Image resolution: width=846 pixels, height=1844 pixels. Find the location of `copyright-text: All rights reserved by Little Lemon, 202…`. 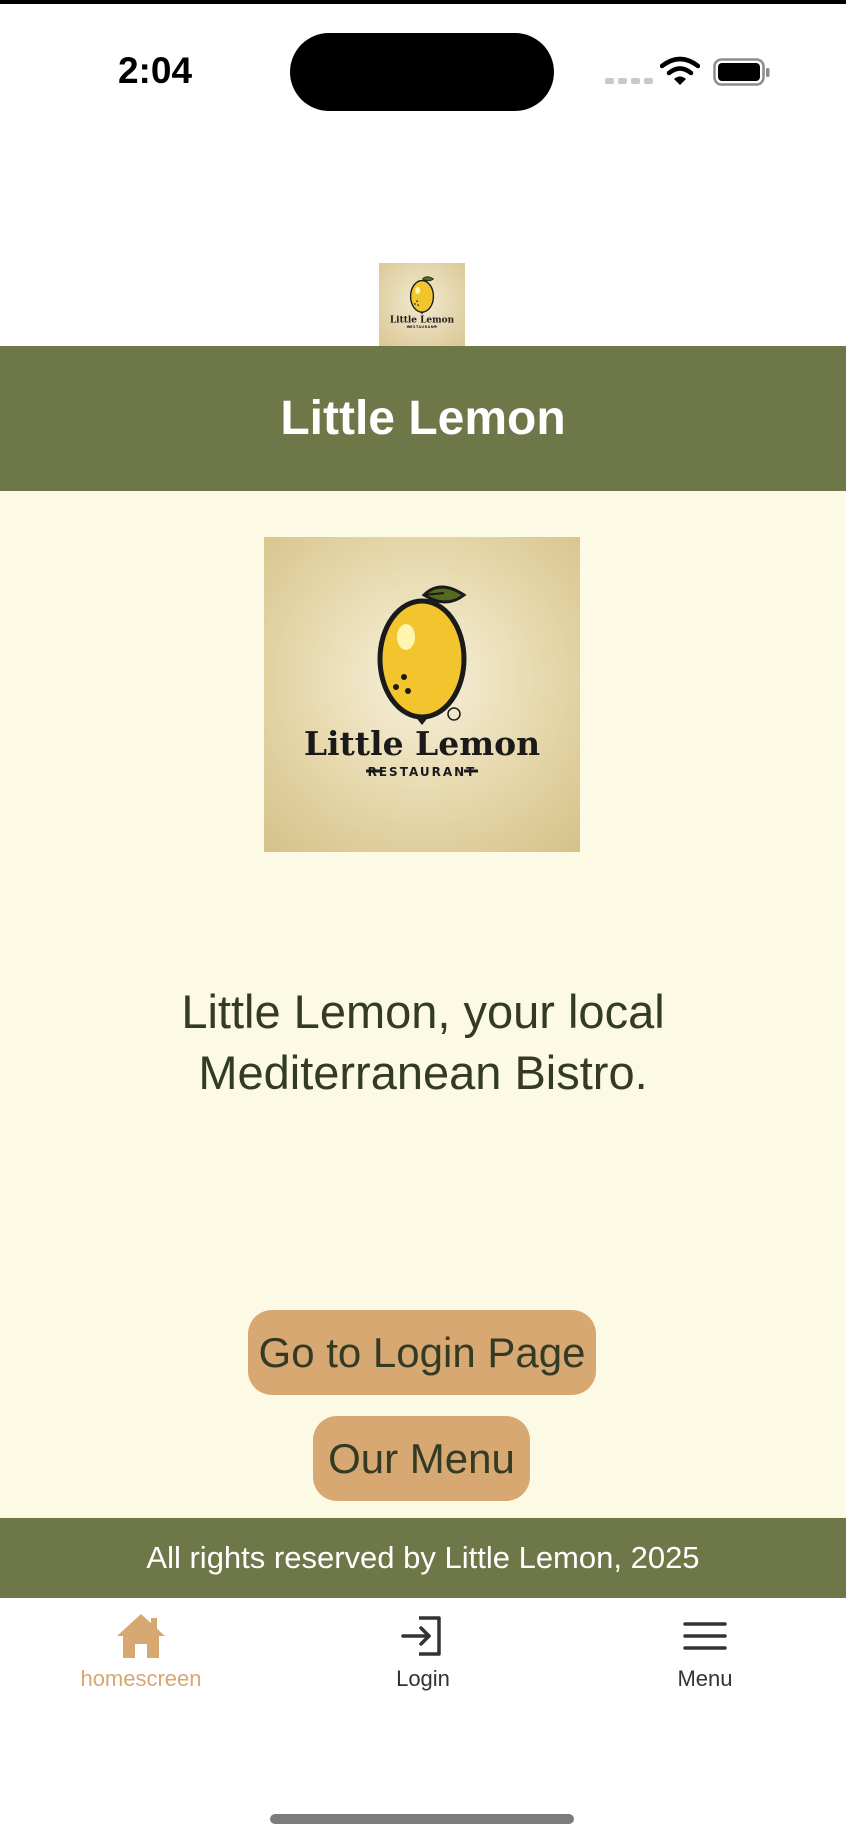

copyright-text: All rights reserved by Little Lemon, 202… is located at coordinates (423, 1557).